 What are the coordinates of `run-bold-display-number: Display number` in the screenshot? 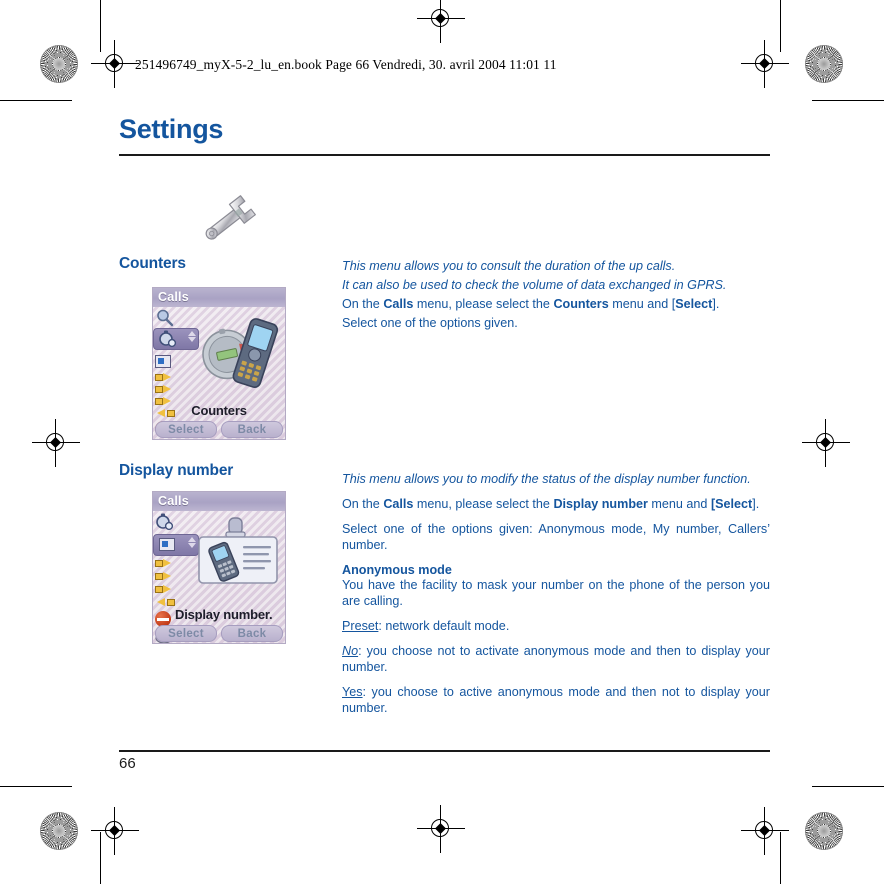 It's located at (600, 503).